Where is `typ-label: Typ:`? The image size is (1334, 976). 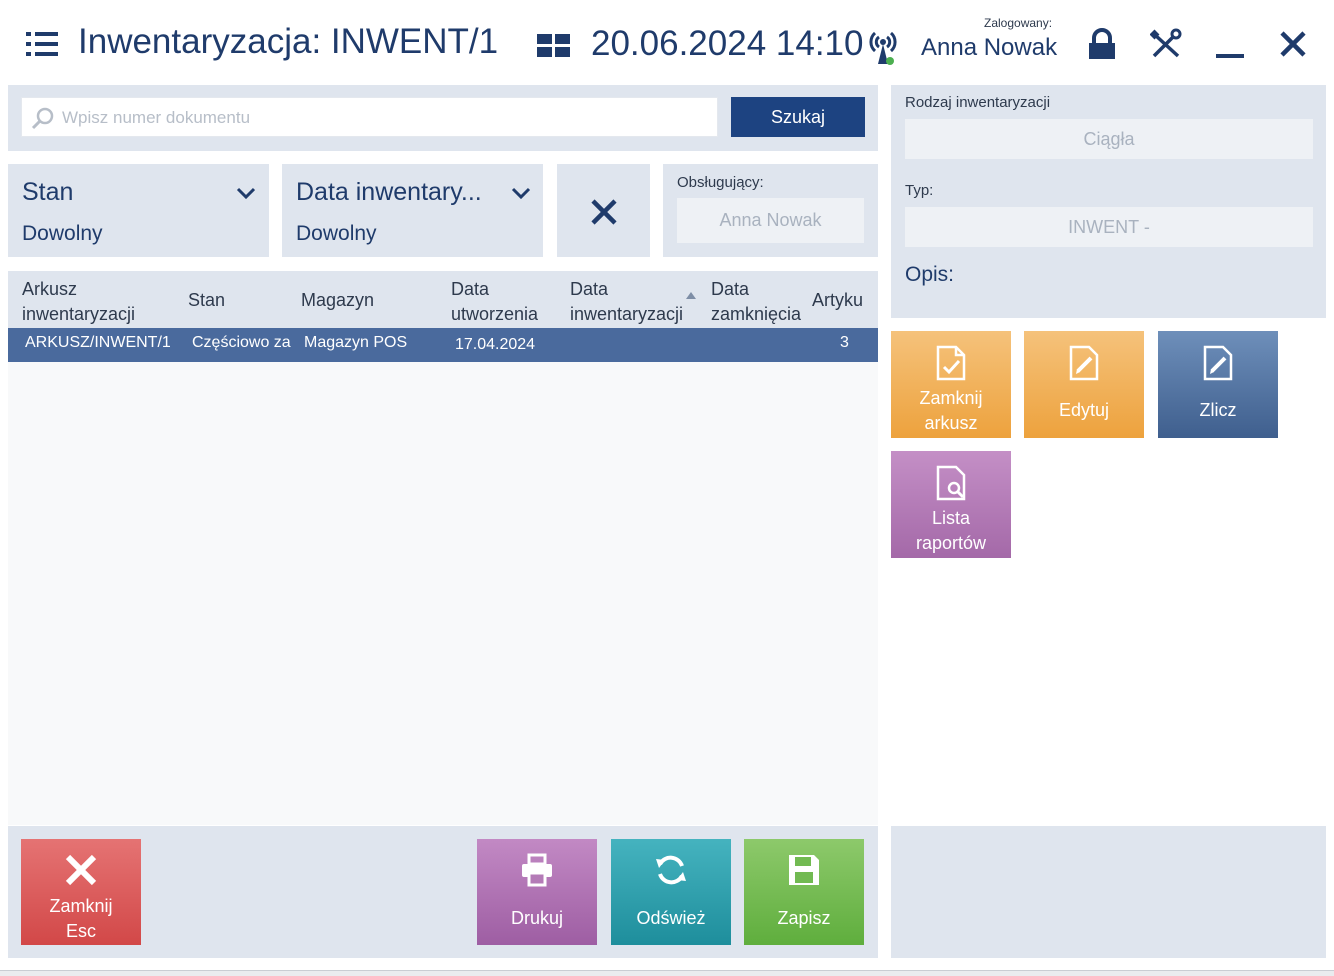
typ-label: Typ: is located at coordinates (919, 190).